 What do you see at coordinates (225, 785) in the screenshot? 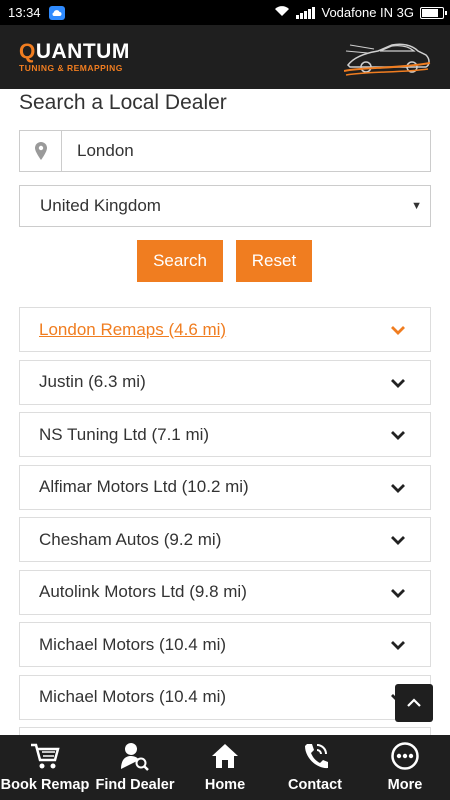
I see `nav-label: Home` at bounding box center [225, 785].